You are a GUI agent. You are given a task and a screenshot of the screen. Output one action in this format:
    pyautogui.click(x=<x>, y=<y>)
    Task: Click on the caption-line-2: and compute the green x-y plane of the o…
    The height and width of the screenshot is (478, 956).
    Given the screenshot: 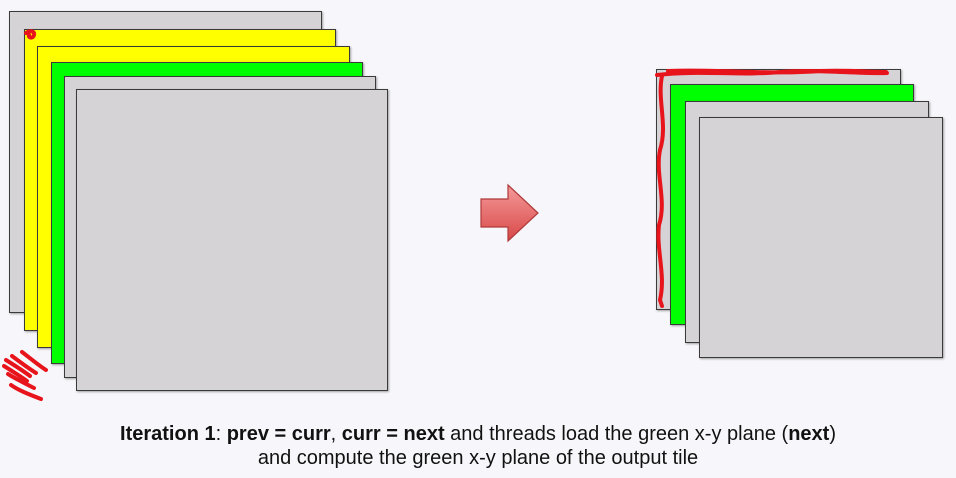 What is the action you would take?
    pyautogui.click(x=478, y=458)
    